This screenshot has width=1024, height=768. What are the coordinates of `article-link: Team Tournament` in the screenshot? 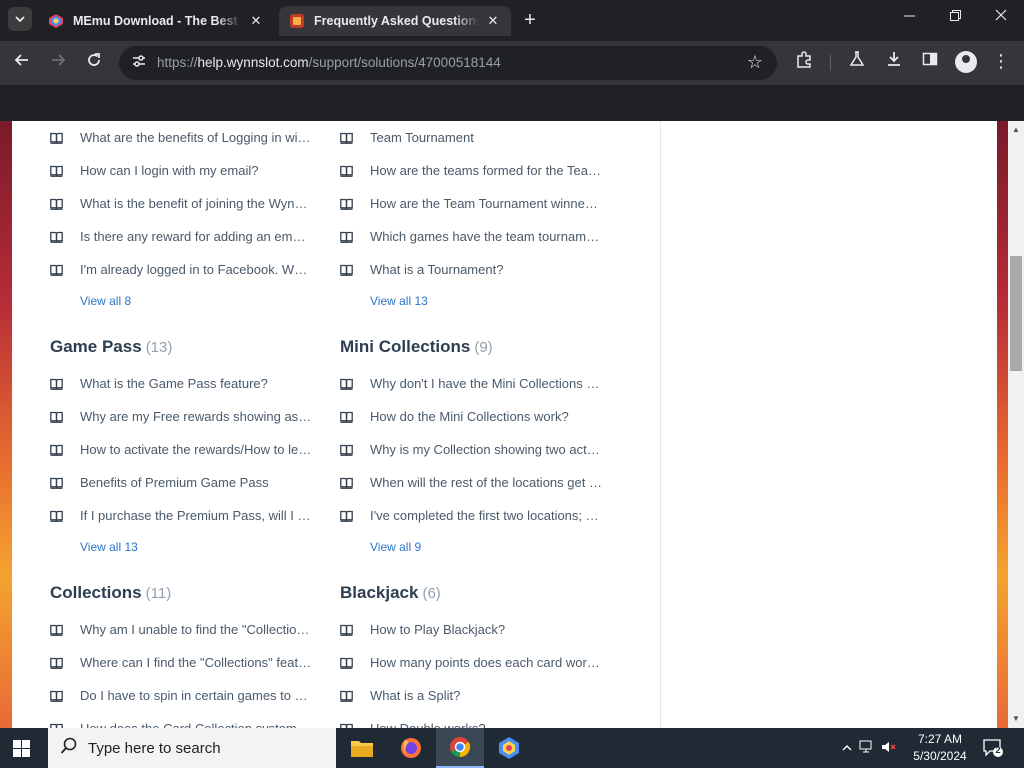 It's located at (475, 137).